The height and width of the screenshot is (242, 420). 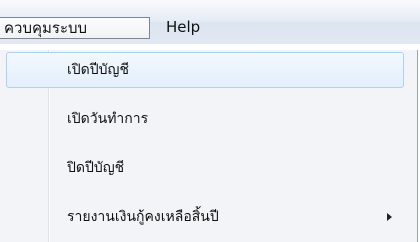 I want to click on menu-item-label: เปิดวันทำการ, so click(x=108, y=119).